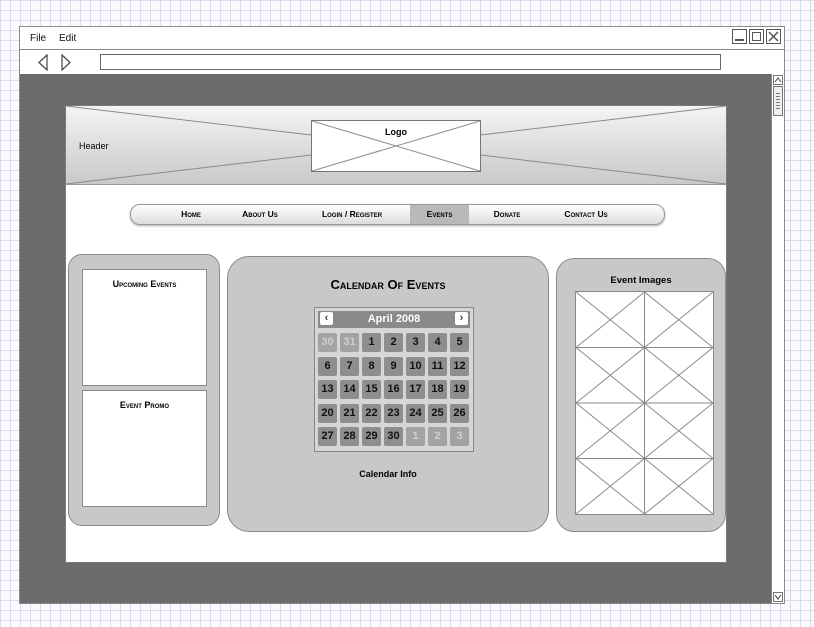  What do you see at coordinates (437, 366) in the screenshot?
I see `calendar-day: 11` at bounding box center [437, 366].